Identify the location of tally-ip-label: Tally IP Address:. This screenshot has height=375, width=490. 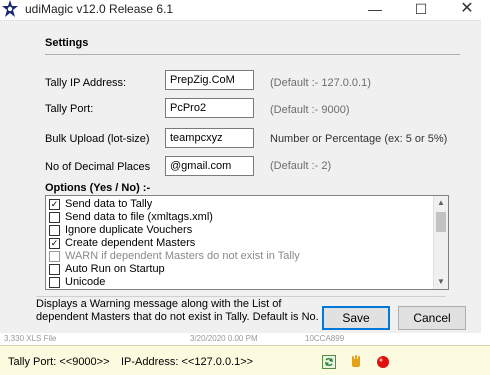
(86, 83).